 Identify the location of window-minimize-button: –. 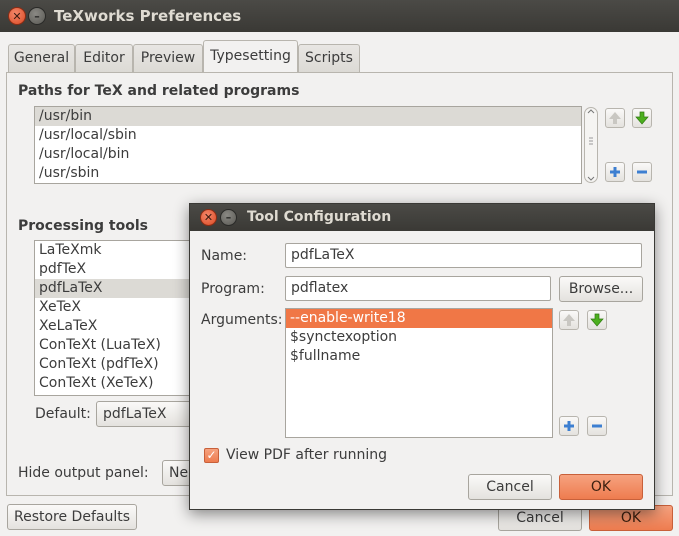
(37, 16).